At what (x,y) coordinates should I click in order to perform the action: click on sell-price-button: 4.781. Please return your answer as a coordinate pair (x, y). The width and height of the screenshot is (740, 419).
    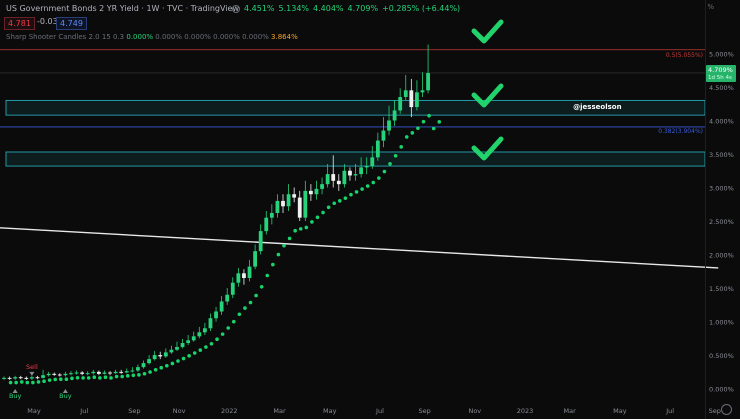
    Looking at the image, I should click on (19, 23).